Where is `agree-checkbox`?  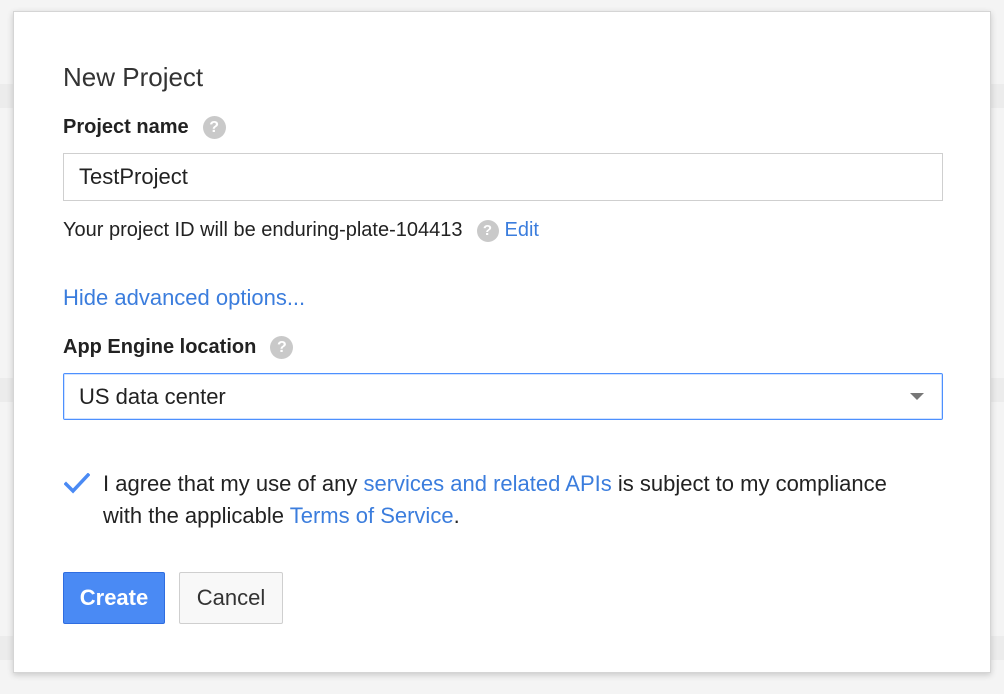 agree-checkbox is located at coordinates (77, 484).